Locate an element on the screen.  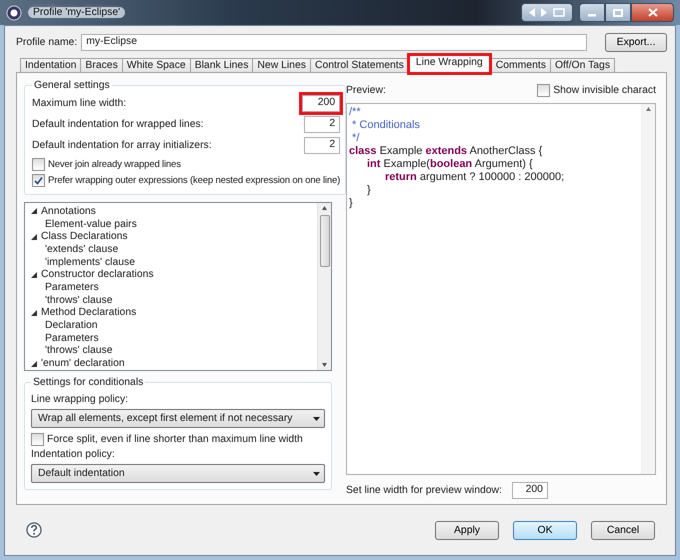
wrapping-policy-dropdown: Wrap all elements, except first element if not necessary is located at coordinates (178, 418).